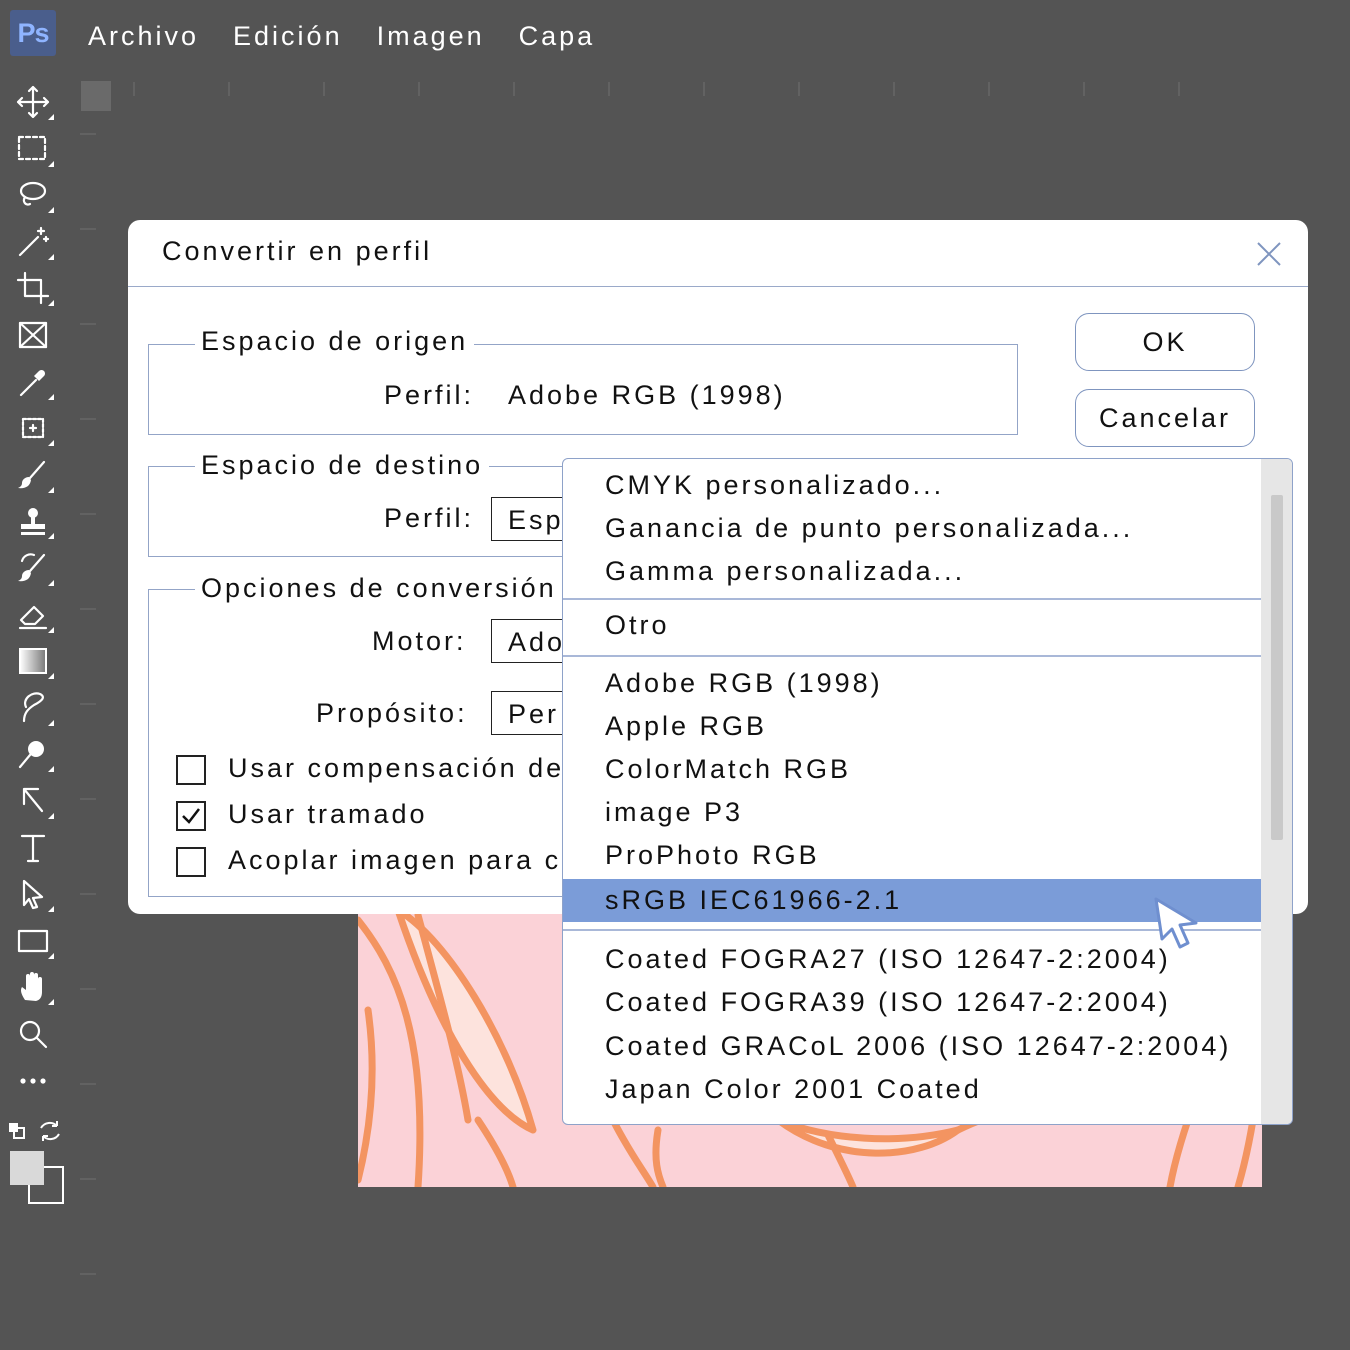  What do you see at coordinates (335, 341) in the screenshot?
I see `source-space-legend: Espacio de origen` at bounding box center [335, 341].